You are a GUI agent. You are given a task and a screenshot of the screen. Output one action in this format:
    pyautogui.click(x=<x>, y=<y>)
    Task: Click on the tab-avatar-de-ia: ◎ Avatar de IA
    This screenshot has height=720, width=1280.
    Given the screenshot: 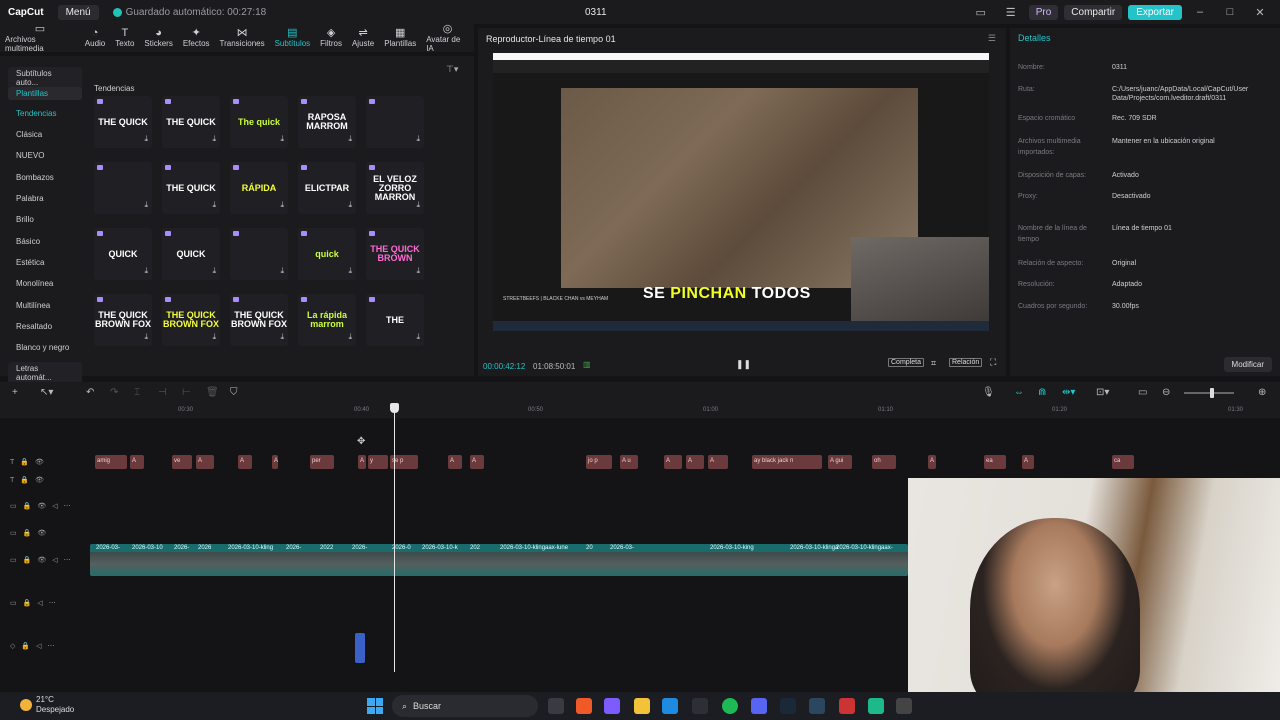 What is the action you would take?
    pyautogui.click(x=447, y=38)
    